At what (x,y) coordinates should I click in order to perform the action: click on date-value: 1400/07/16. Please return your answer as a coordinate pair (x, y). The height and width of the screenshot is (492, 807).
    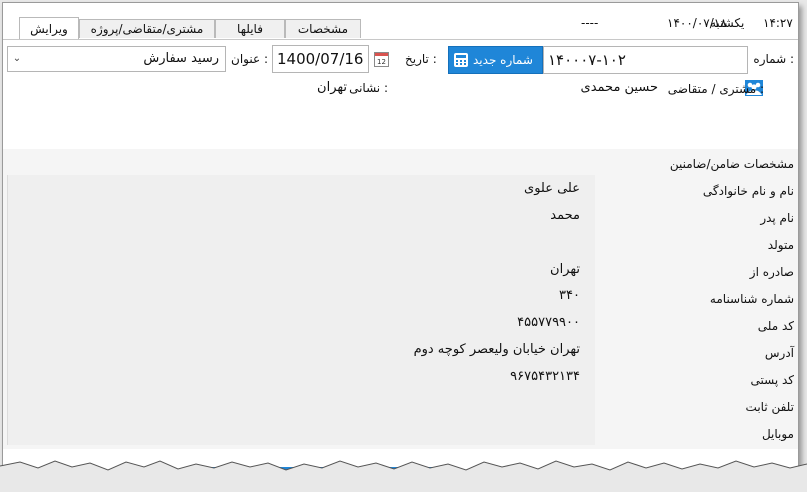
    Looking at the image, I should click on (320, 59).